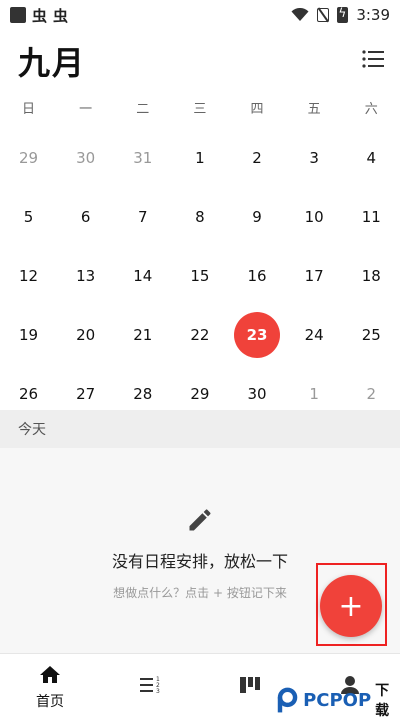 The height and width of the screenshot is (720, 400). Describe the element at coordinates (85, 335) in the screenshot. I see `calendar-day: 20` at that location.